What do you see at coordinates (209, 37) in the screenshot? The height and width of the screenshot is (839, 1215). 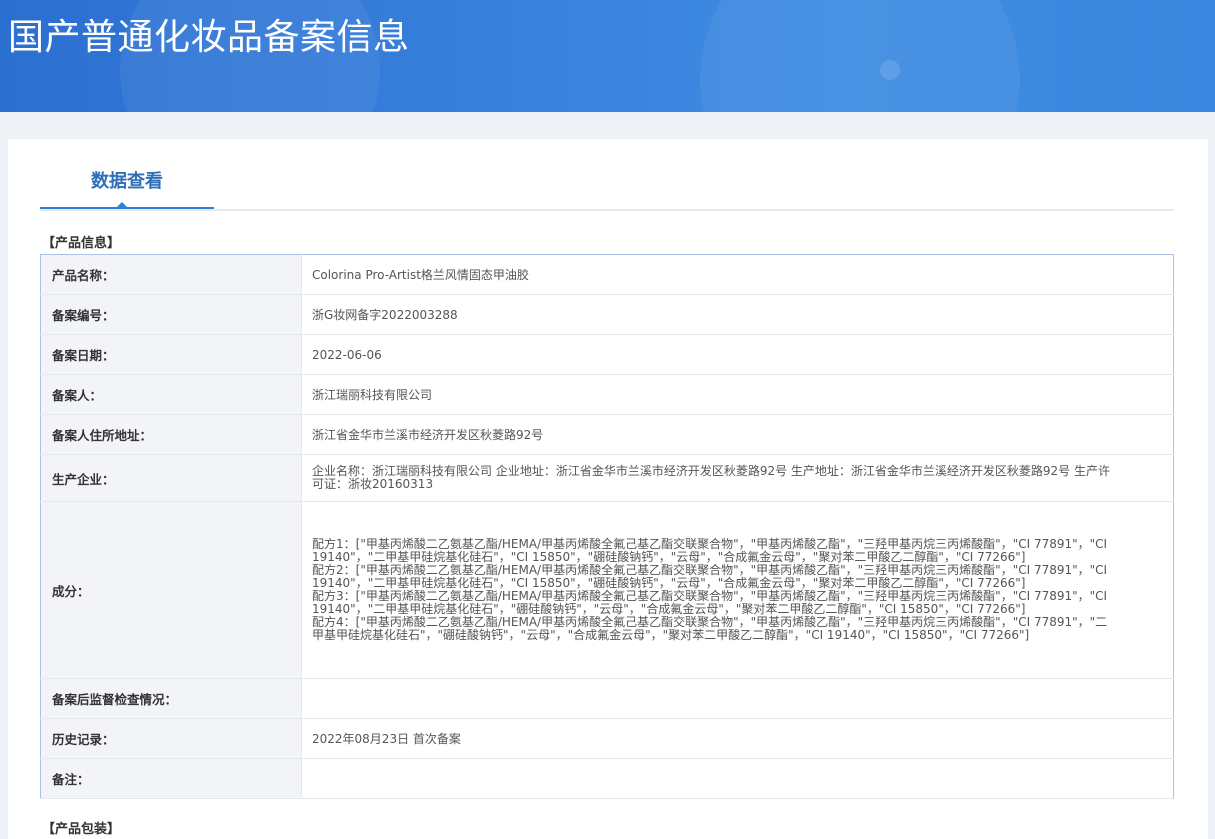 I see `page-title: 国产普通化妆品备案信息` at bounding box center [209, 37].